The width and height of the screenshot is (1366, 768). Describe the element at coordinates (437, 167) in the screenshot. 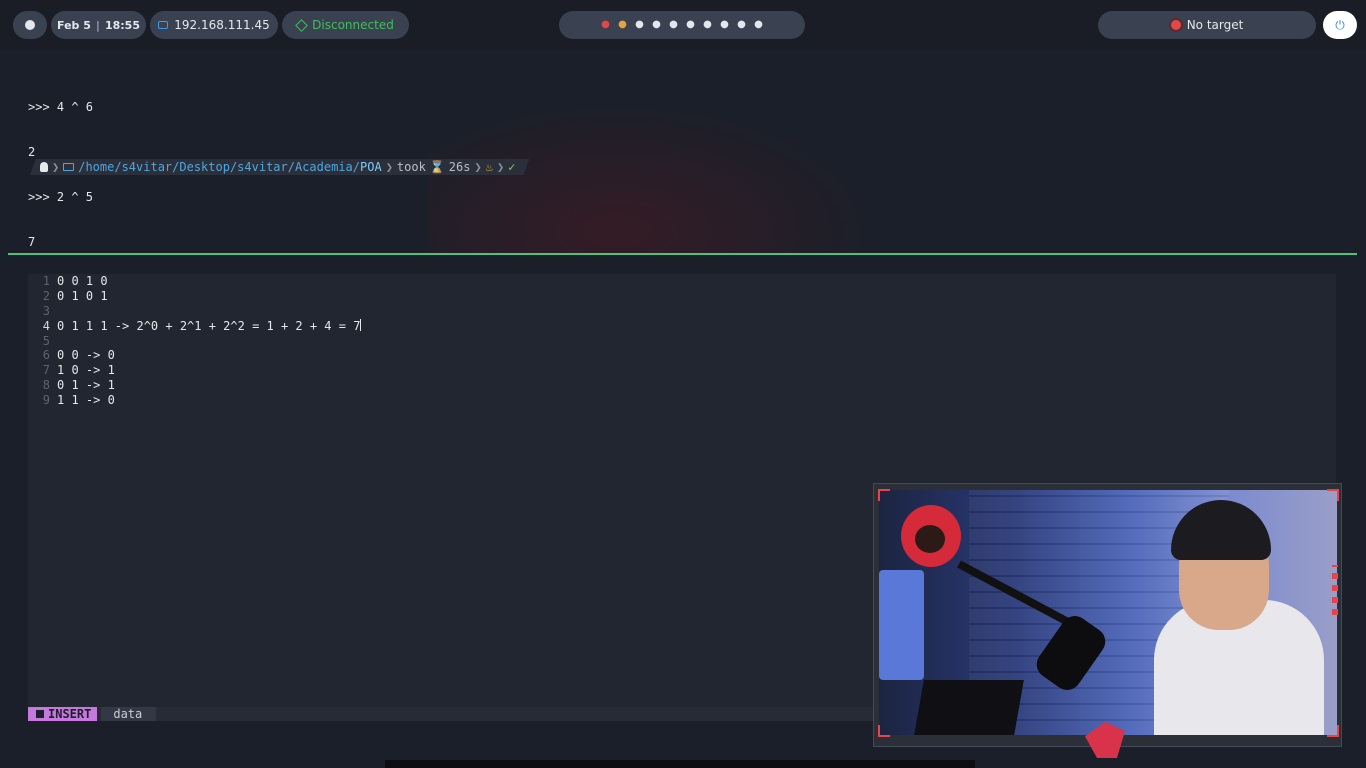

I see `hourglass-icon: ⌛` at that location.